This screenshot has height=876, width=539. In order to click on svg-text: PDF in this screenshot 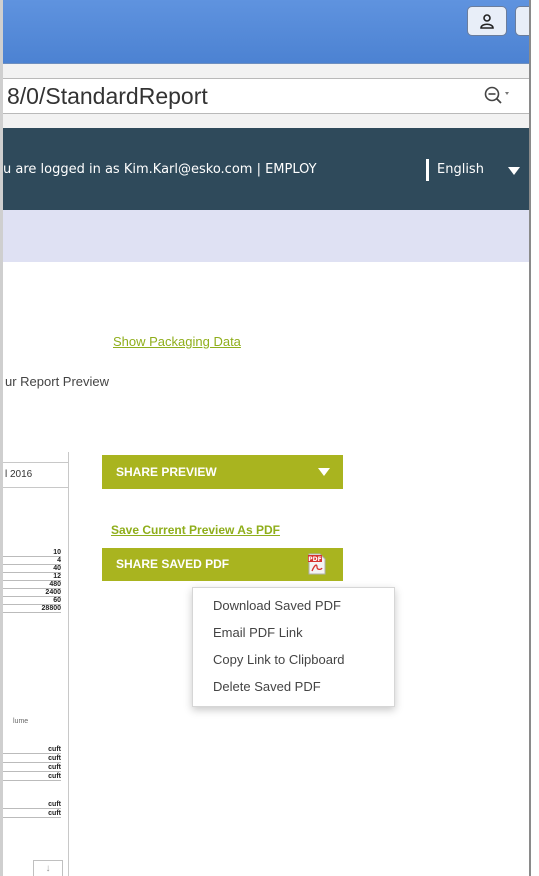, I will do `click(314, 559)`.